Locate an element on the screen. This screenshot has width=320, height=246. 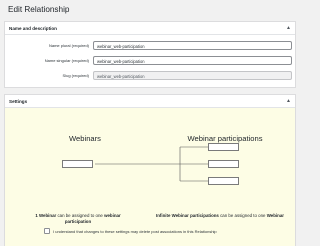
parent-item-box is located at coordinates (77, 164).